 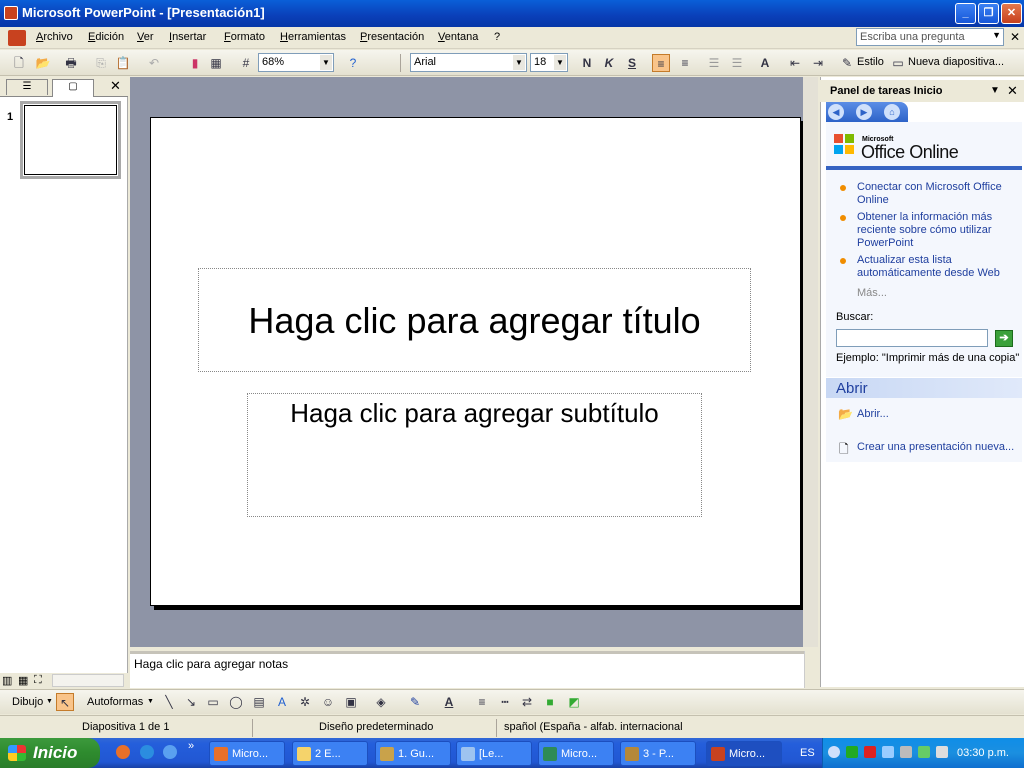 What do you see at coordinates (942, 752) in the screenshot?
I see `volume-icon` at bounding box center [942, 752].